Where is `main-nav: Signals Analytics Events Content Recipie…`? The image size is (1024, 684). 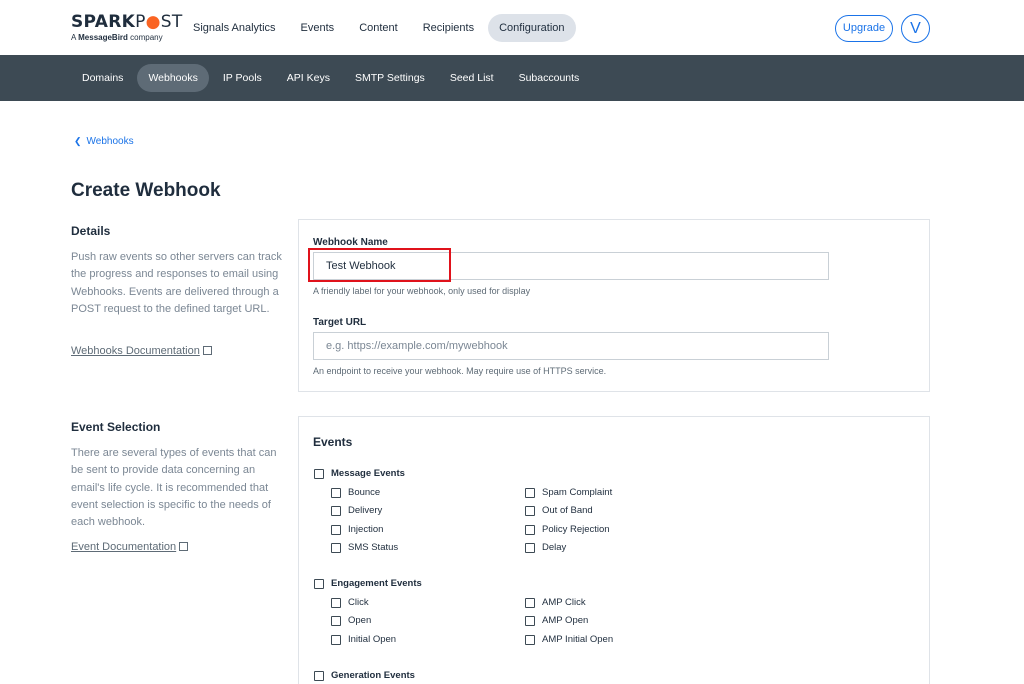
main-nav: Signals Analytics Events Content Recipie… is located at coordinates (380, 28).